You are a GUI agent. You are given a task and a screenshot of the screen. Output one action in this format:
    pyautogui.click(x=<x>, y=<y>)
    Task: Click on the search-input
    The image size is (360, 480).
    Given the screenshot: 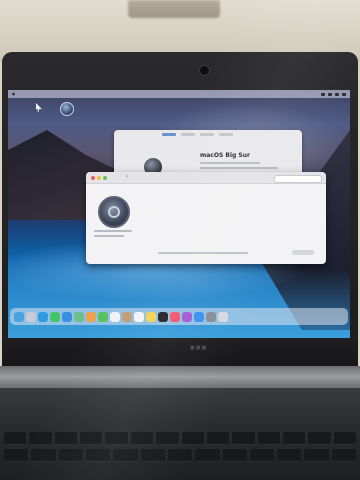 What is the action you would take?
    pyautogui.click(x=298, y=179)
    